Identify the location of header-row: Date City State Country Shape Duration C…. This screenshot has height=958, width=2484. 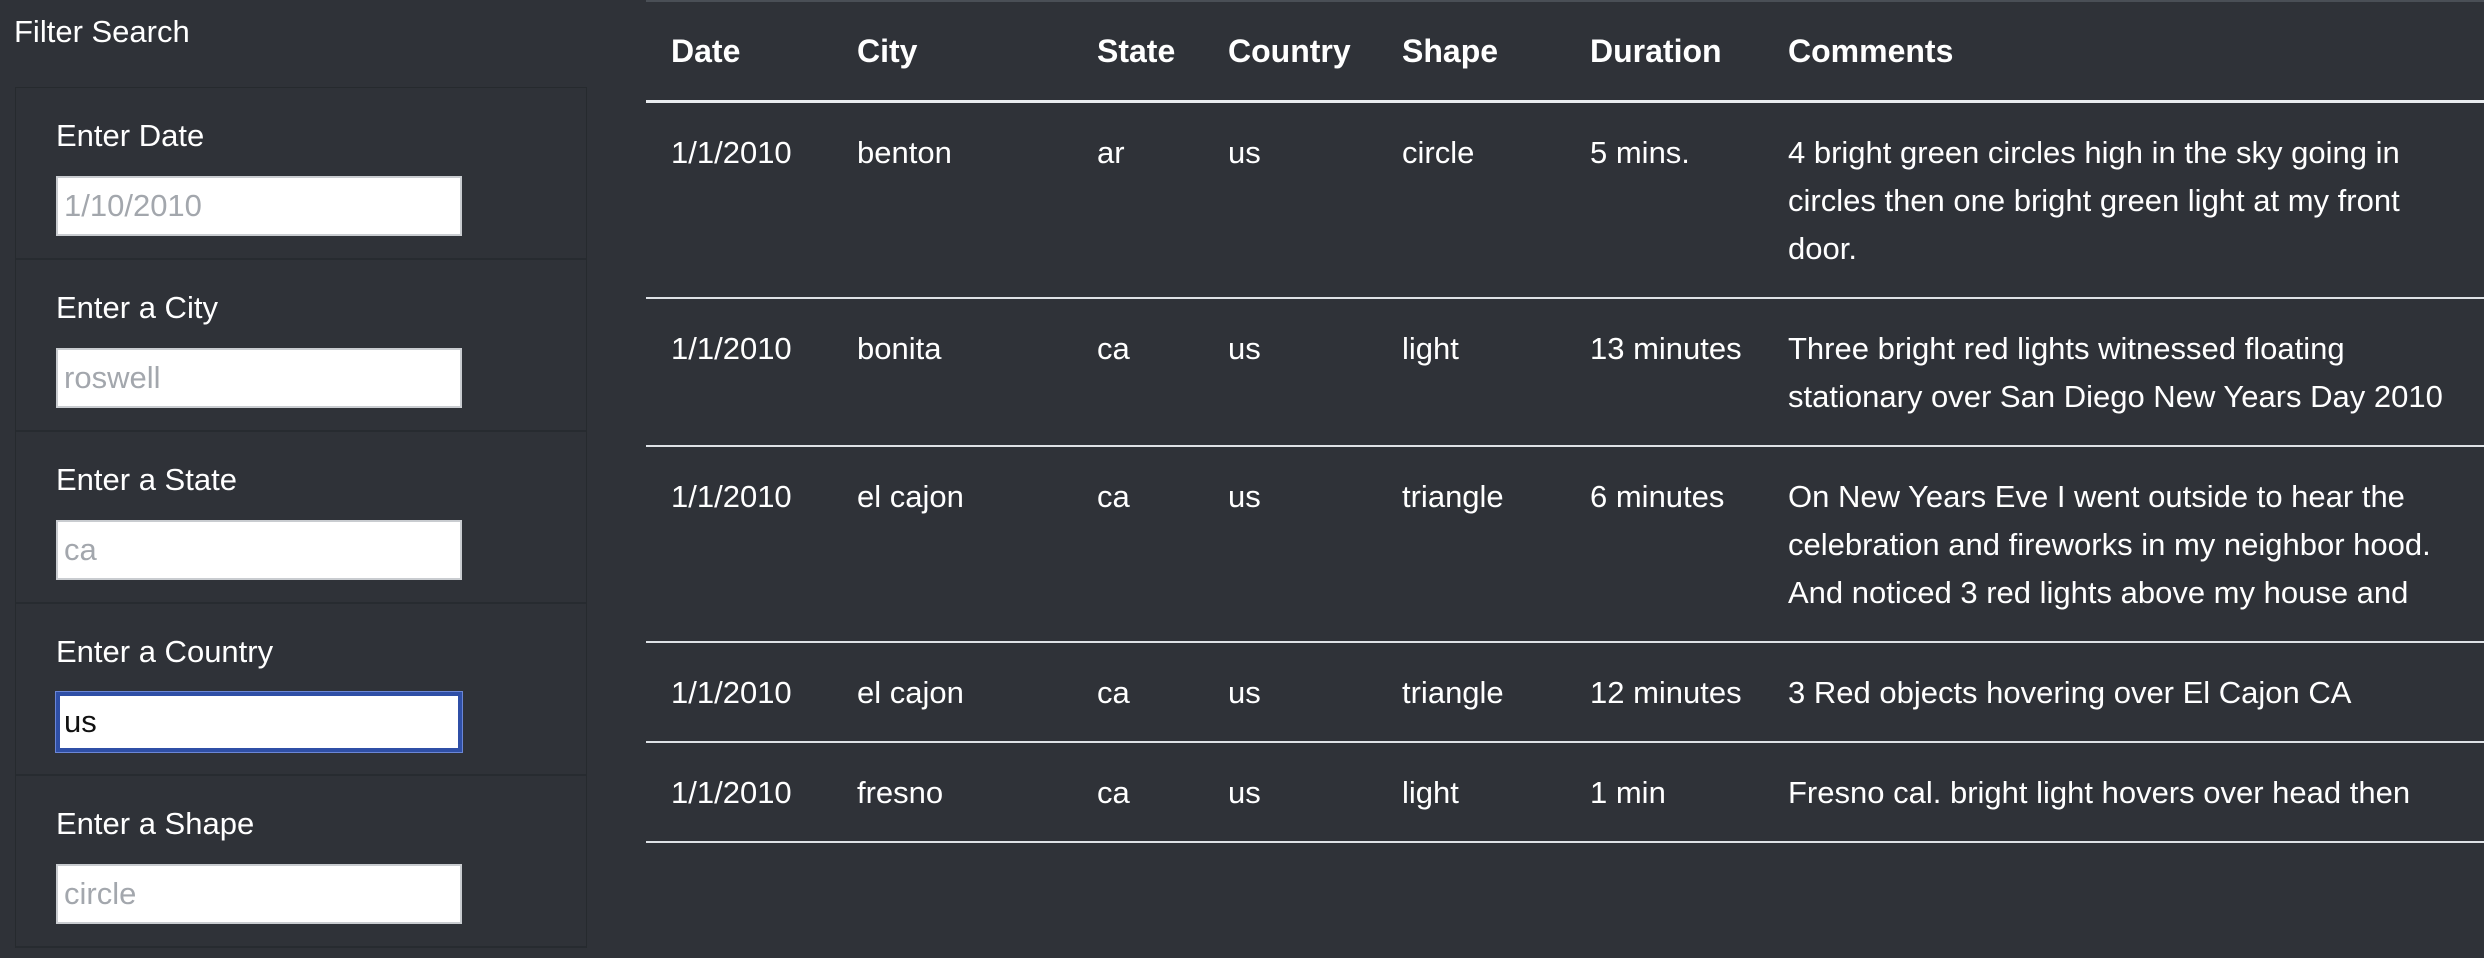
(1565, 51).